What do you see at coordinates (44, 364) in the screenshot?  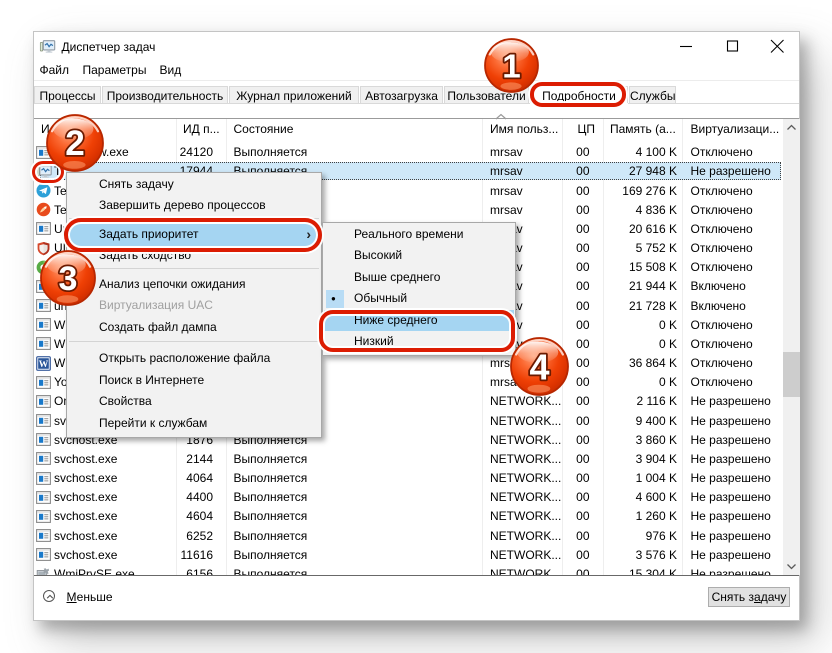 I see `svg-text: W` at bounding box center [44, 364].